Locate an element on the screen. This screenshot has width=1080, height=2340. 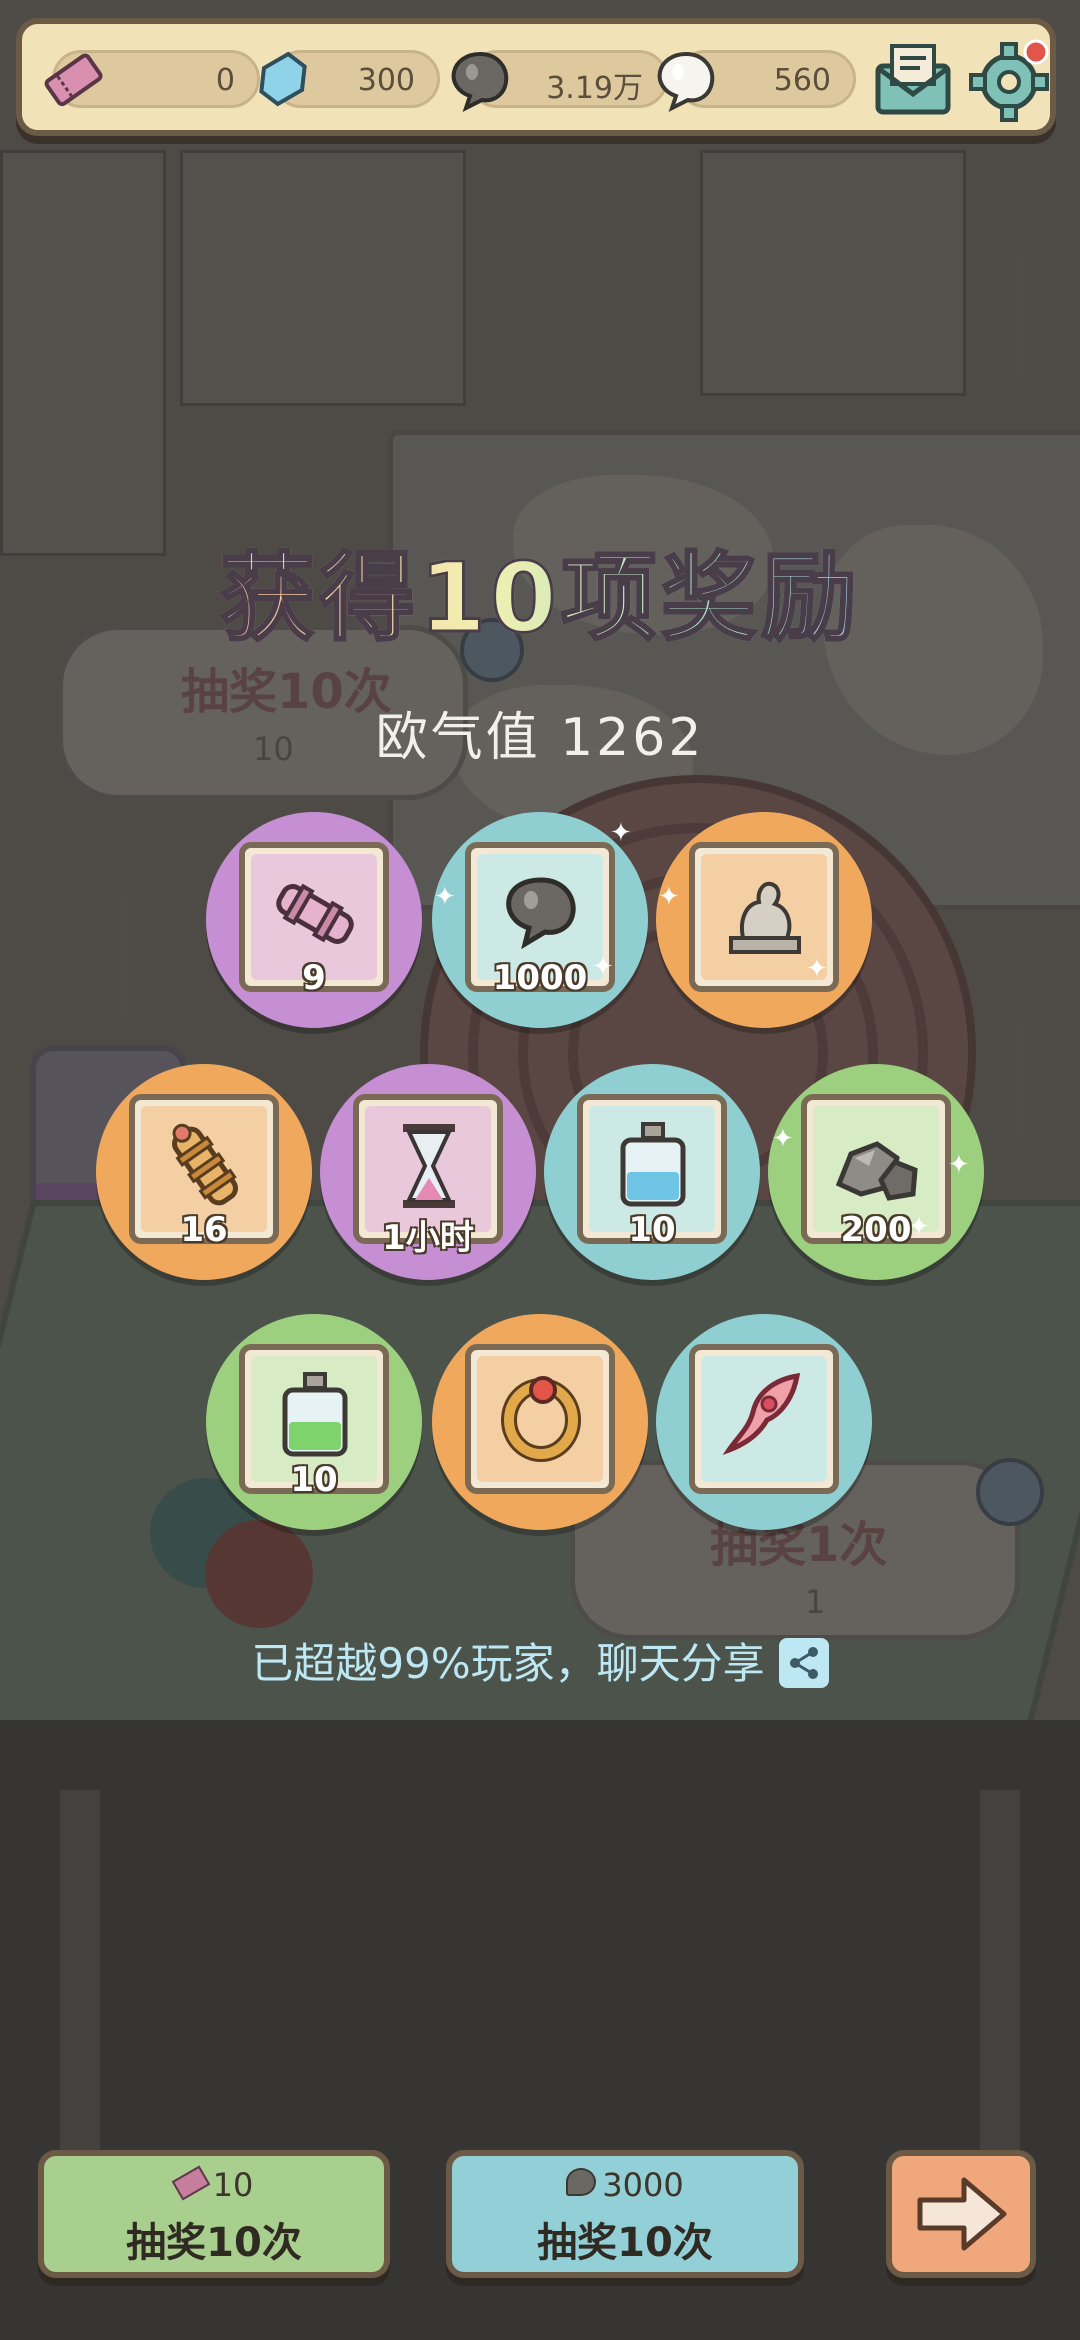
white-soul-icon is located at coordinates (686, 81).